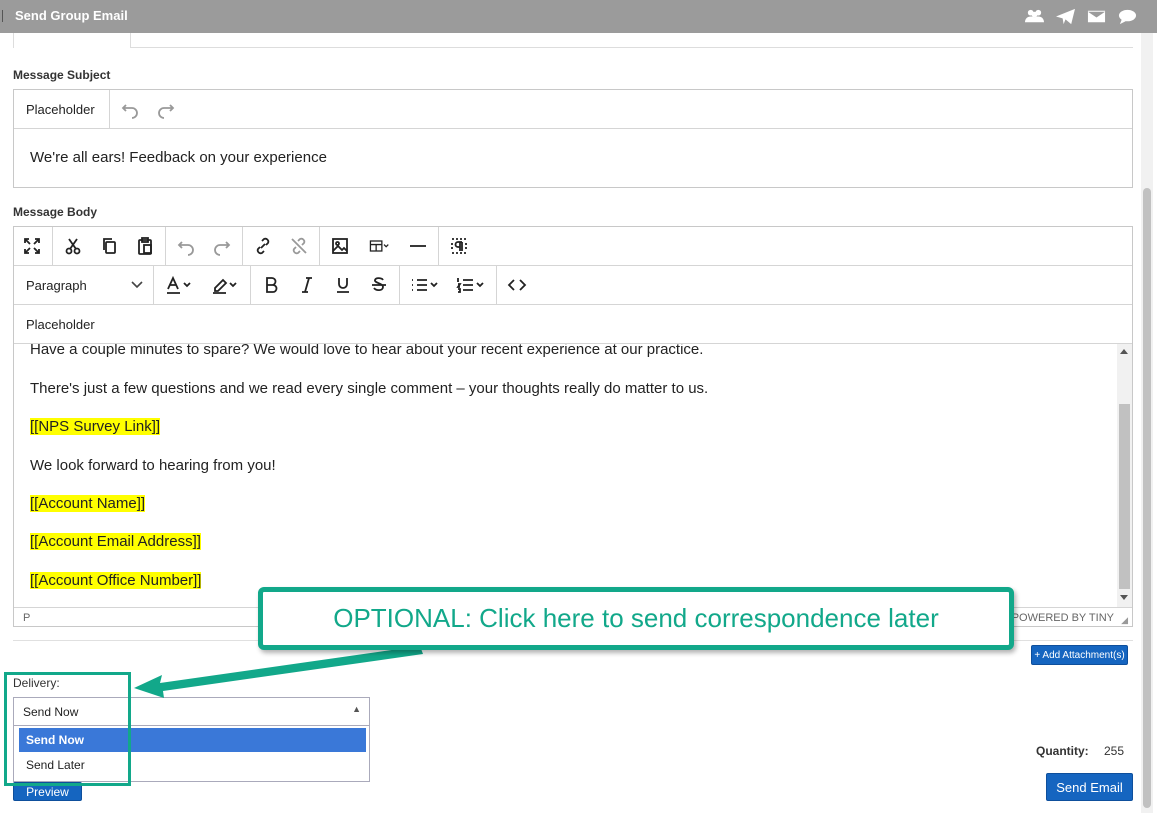 The height and width of the screenshot is (817, 1157). I want to click on redo-button, so click(166, 109).